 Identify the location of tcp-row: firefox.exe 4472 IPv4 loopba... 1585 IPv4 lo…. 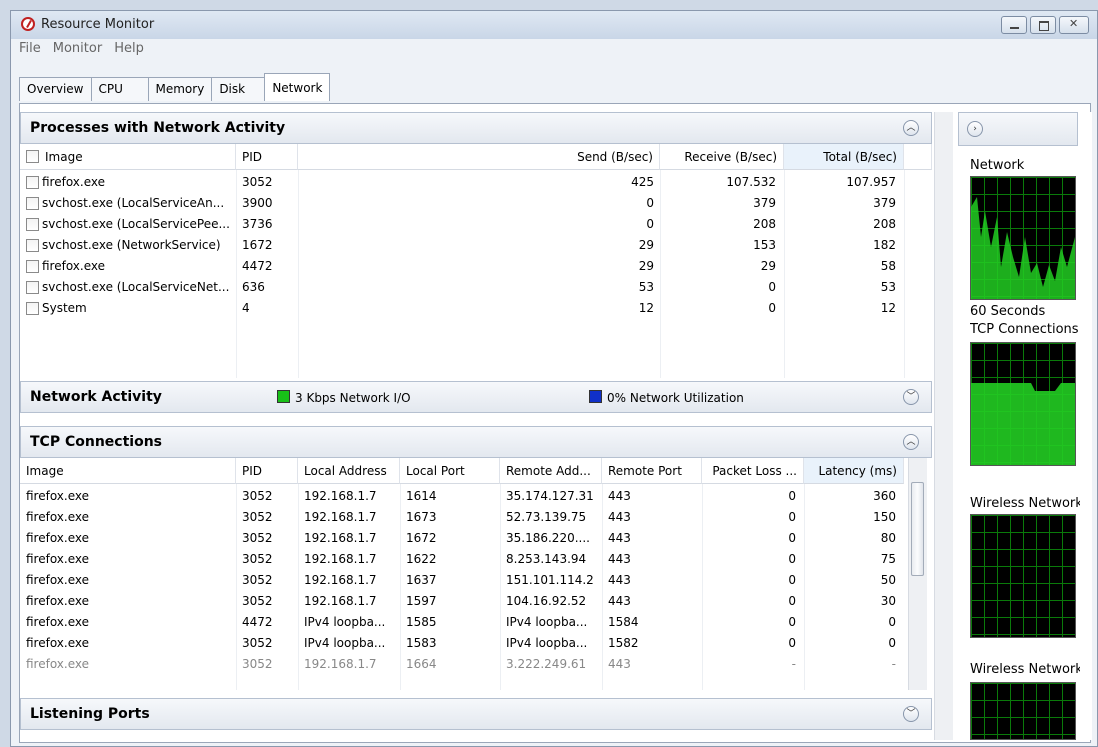
(476, 622).